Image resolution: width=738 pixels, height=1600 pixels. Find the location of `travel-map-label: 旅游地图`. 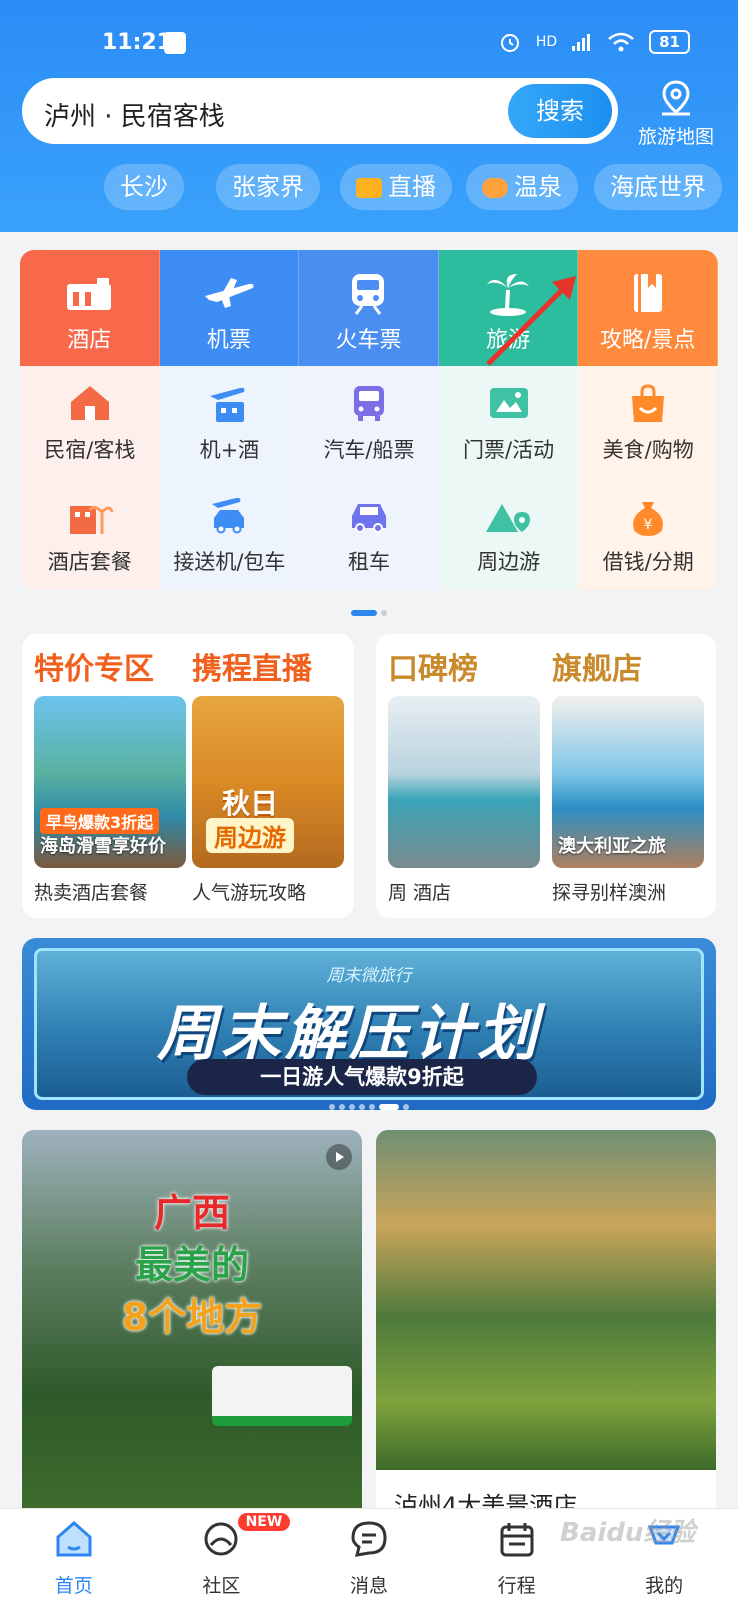

travel-map-label: 旅游地图 is located at coordinates (675, 137).